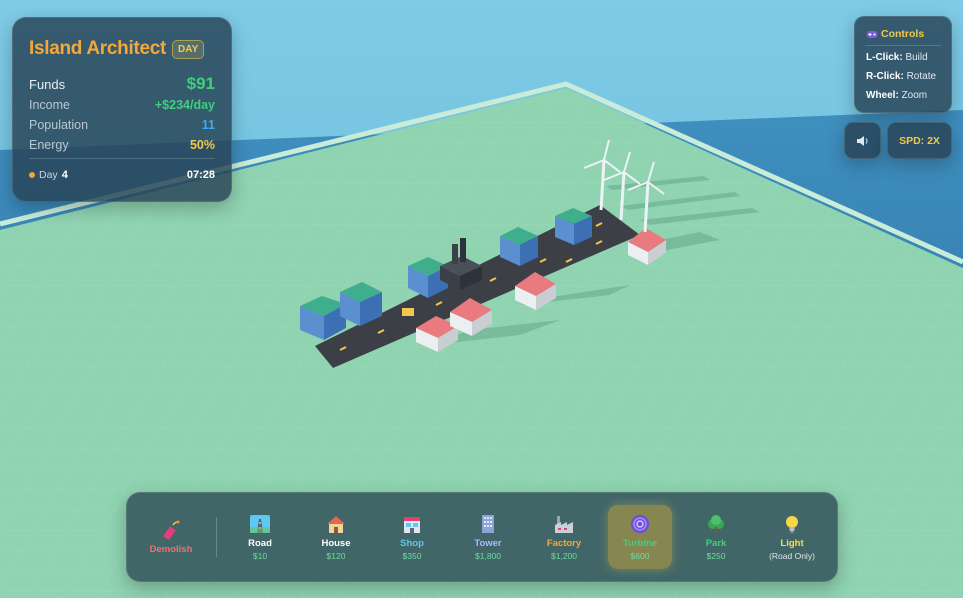 Image resolution: width=963 pixels, height=598 pixels. What do you see at coordinates (792, 556) in the screenshot?
I see `tool-light-price: (Road Only)` at bounding box center [792, 556].